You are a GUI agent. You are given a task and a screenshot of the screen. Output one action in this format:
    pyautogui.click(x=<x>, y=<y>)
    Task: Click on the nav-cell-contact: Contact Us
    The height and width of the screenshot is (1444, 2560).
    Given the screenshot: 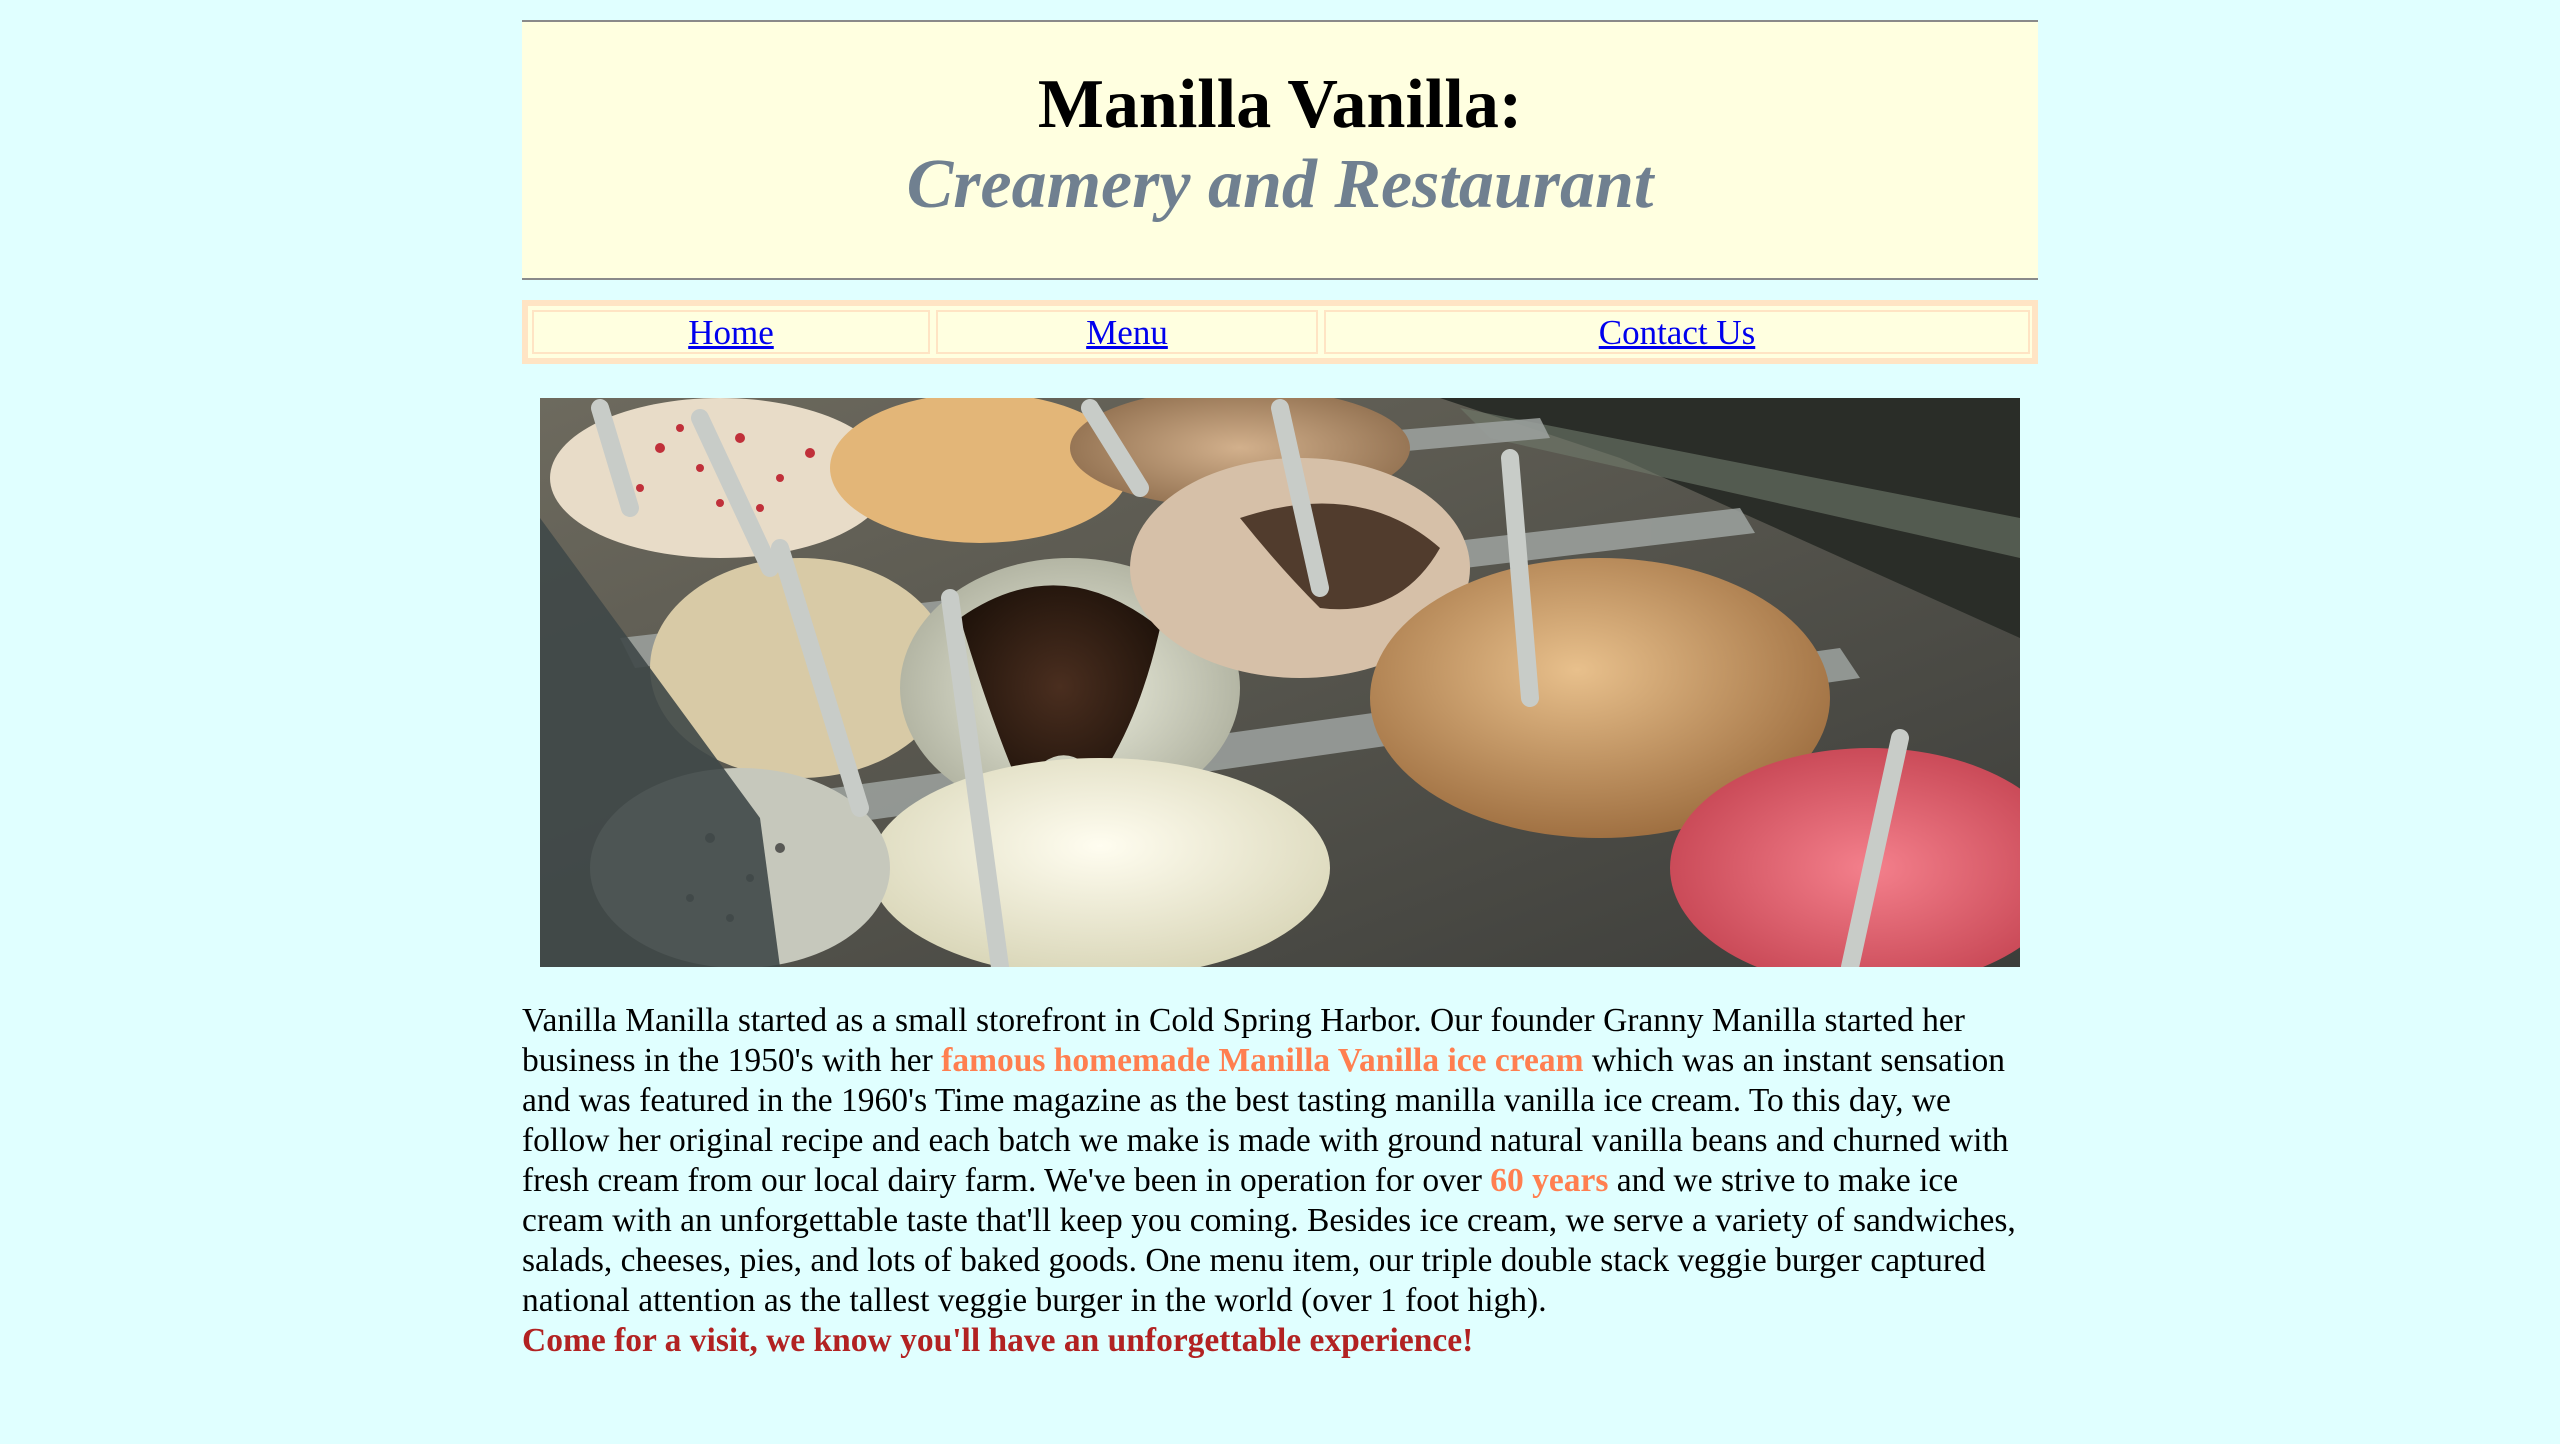 What is the action you would take?
    pyautogui.click(x=1677, y=332)
    